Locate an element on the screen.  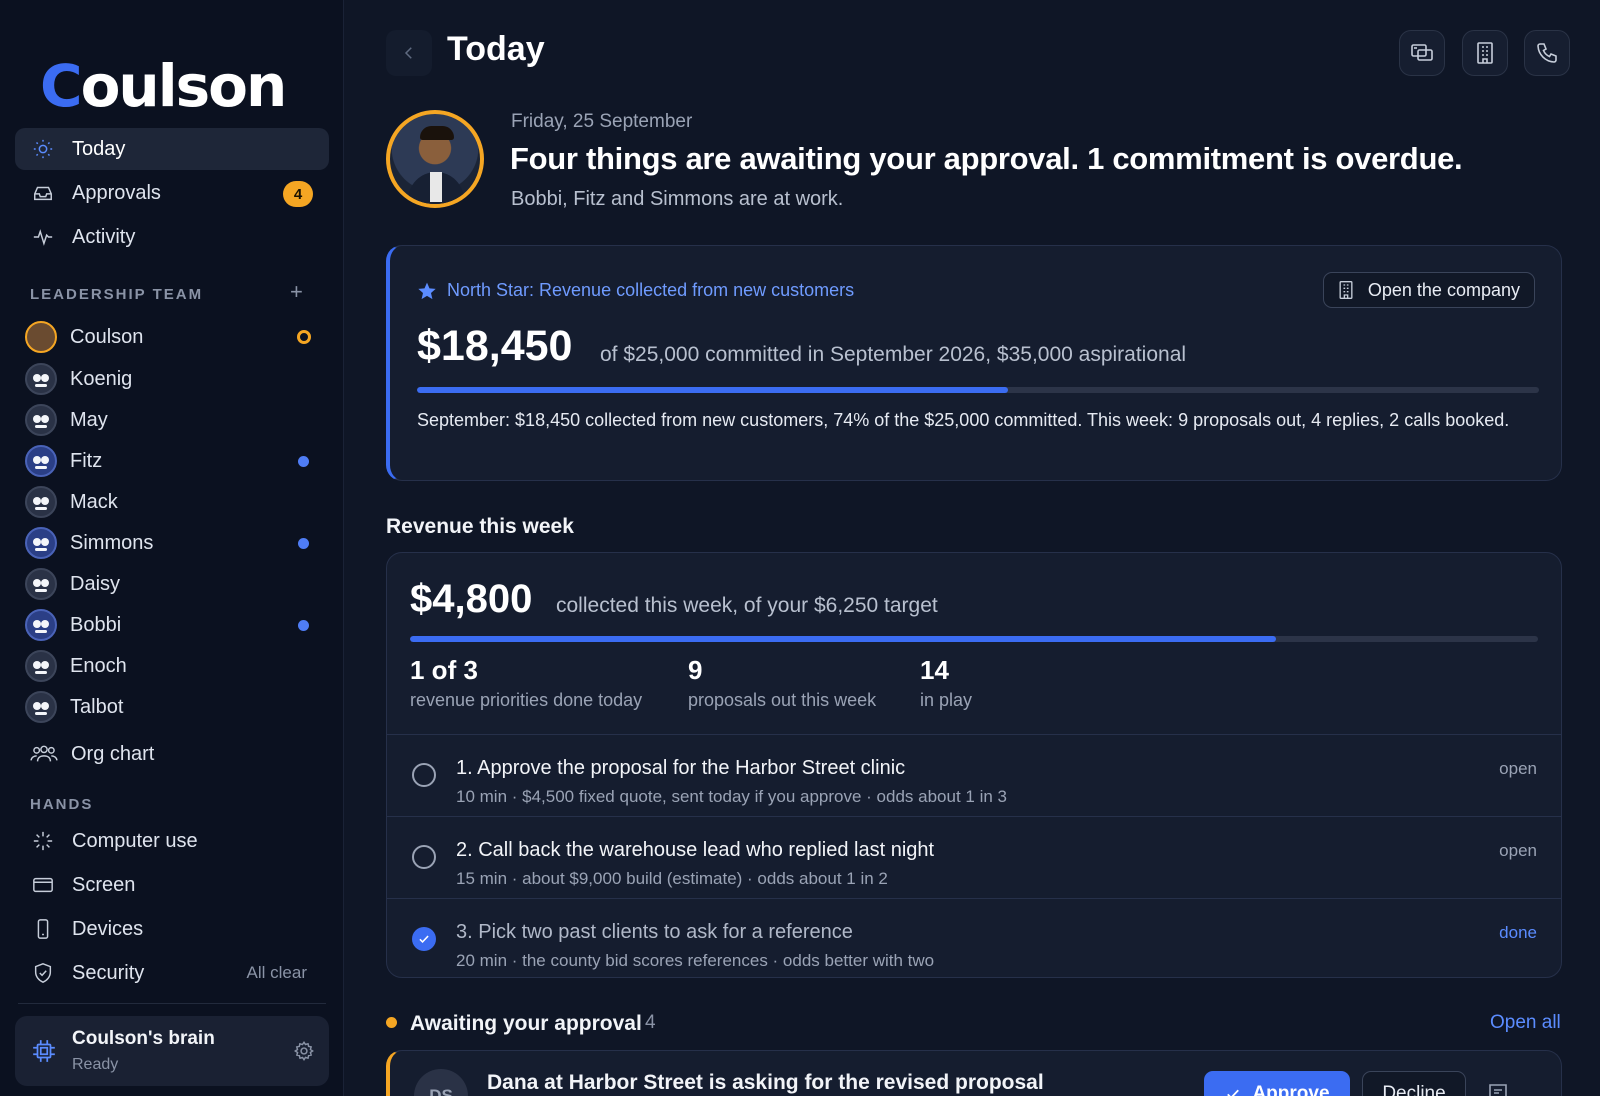
priority-checkbox-checked is located at coordinates (424, 939).